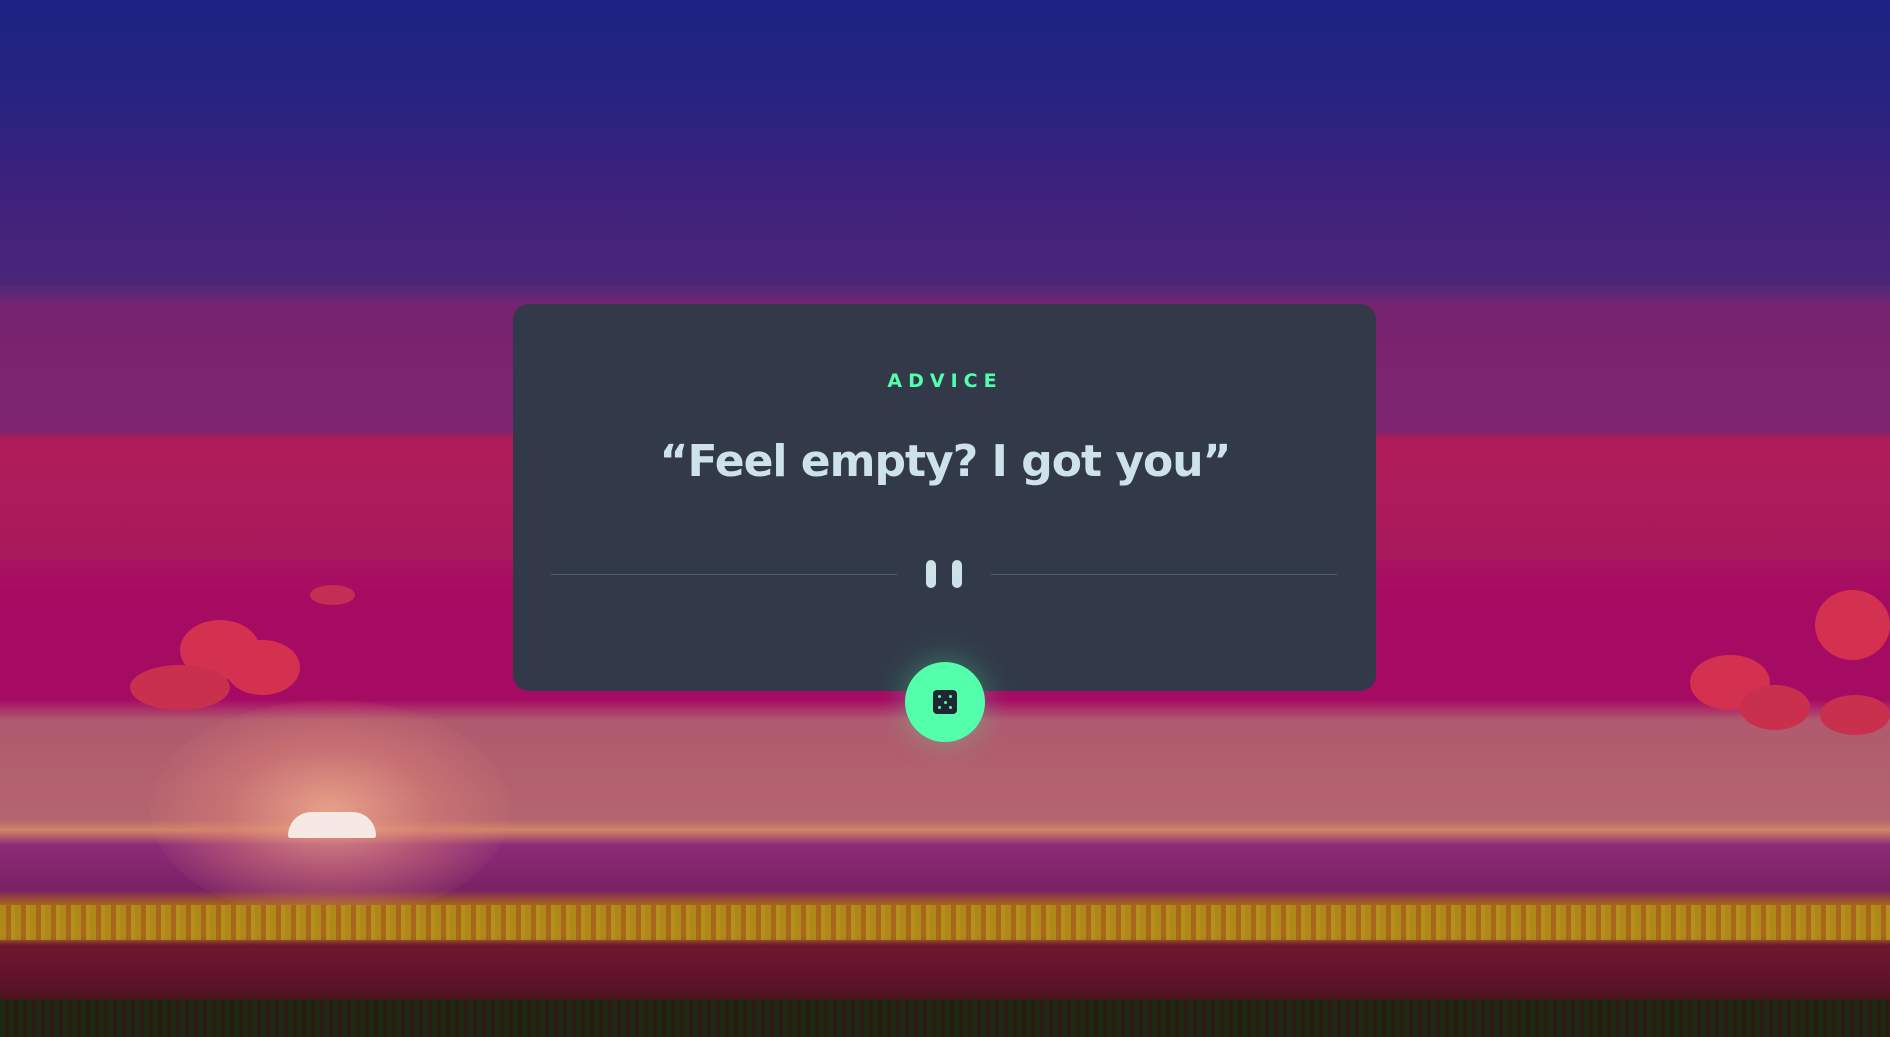 This screenshot has width=1890, height=1037. What do you see at coordinates (332, 825) in the screenshot?
I see `sun` at bounding box center [332, 825].